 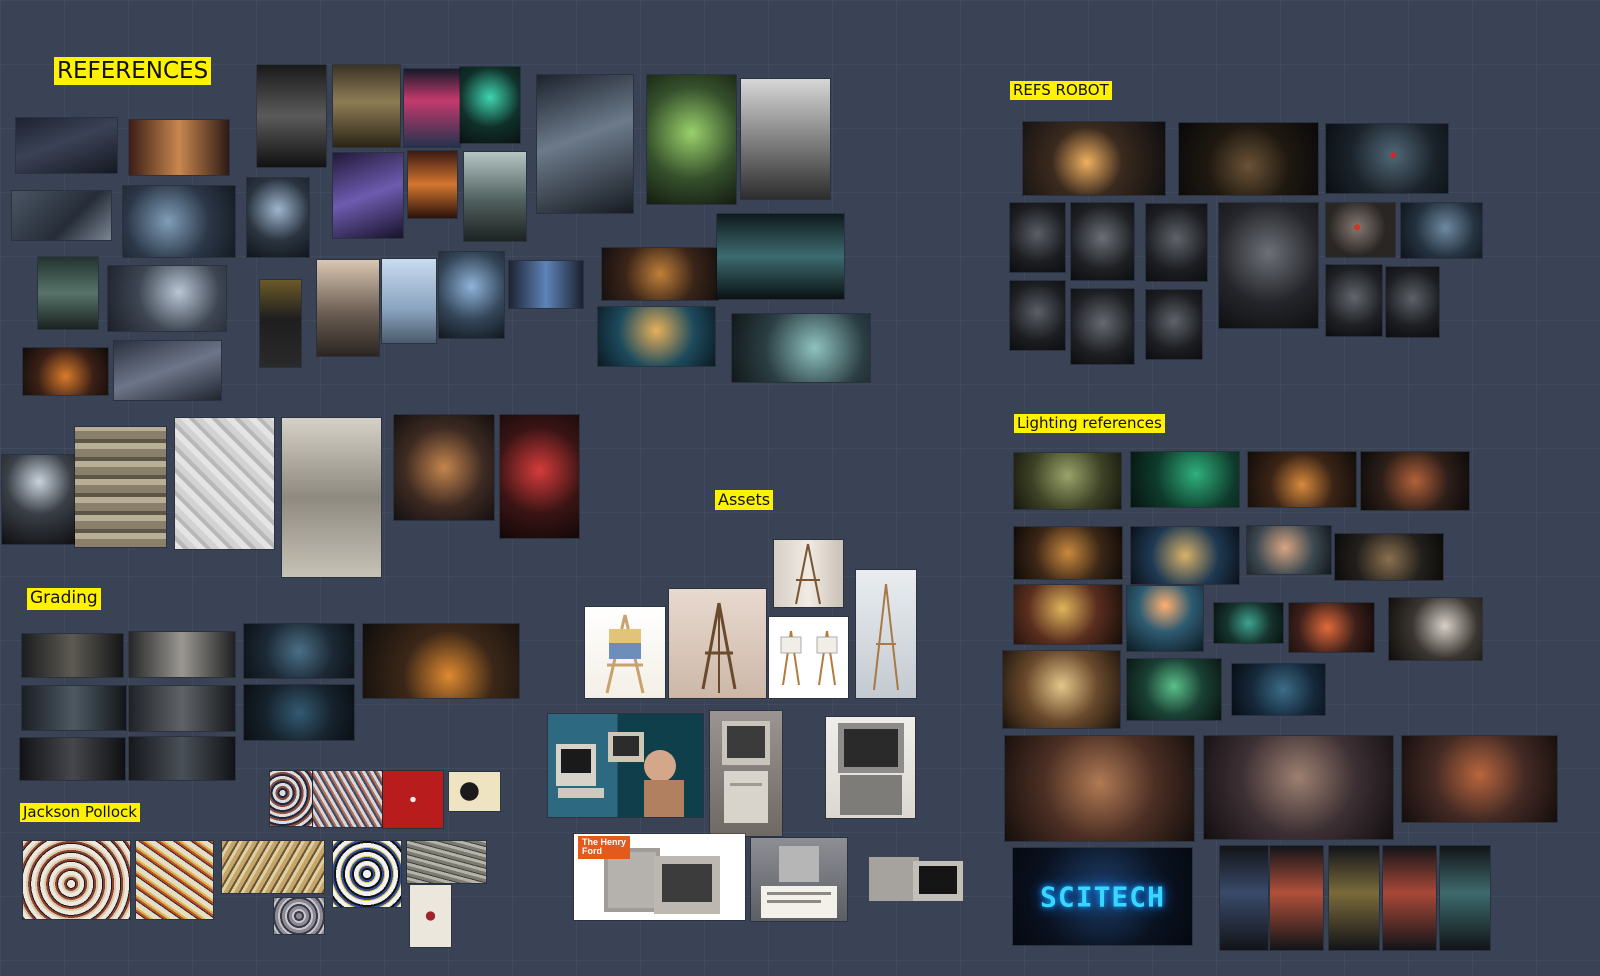 What do you see at coordinates (744, 500) in the screenshot?
I see `section-label-assets: Assets` at bounding box center [744, 500].